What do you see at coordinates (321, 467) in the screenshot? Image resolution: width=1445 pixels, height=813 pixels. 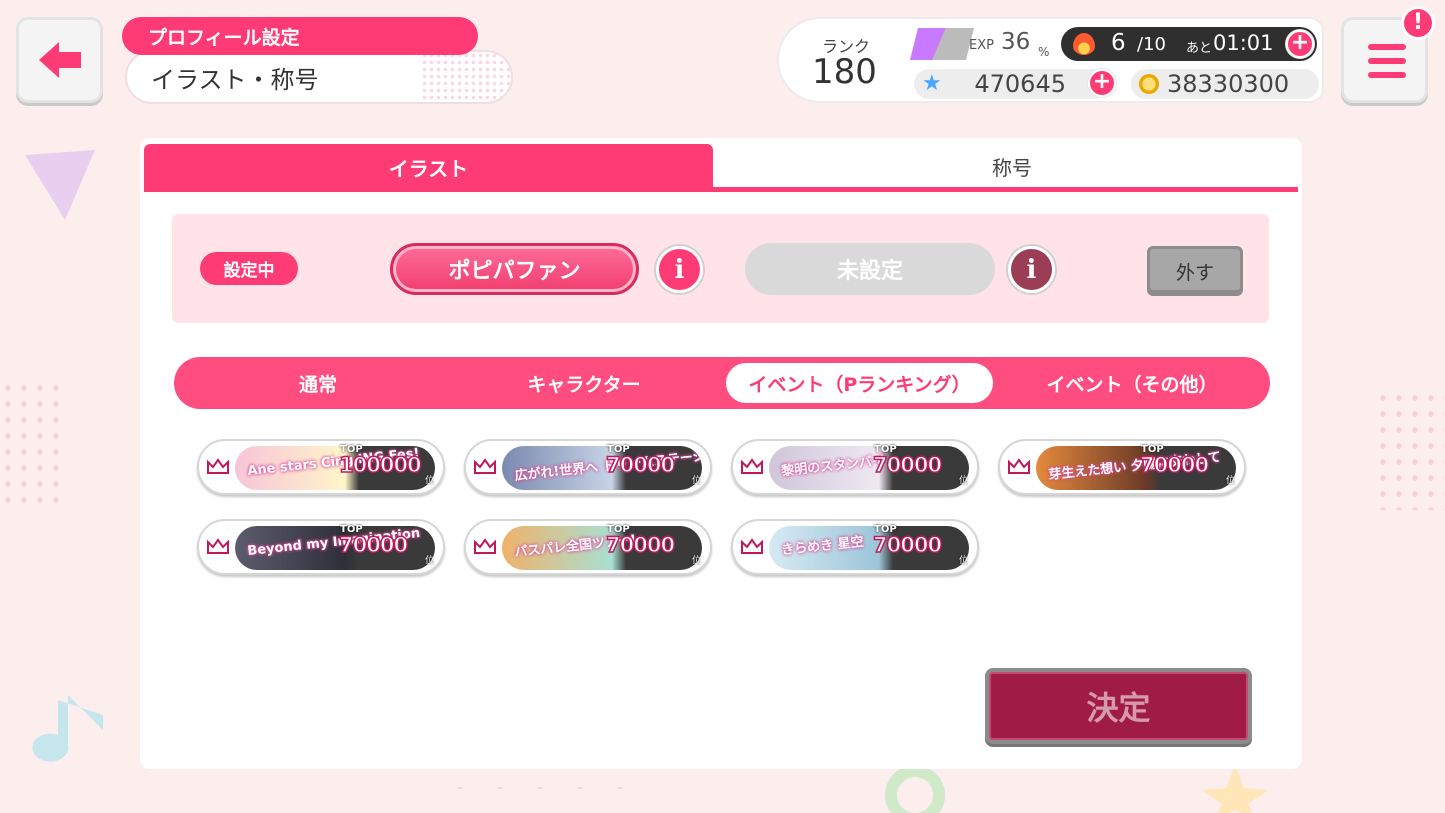 I see `title-badge: Ane stars Cing ING Fes! TOP 100000 位` at bounding box center [321, 467].